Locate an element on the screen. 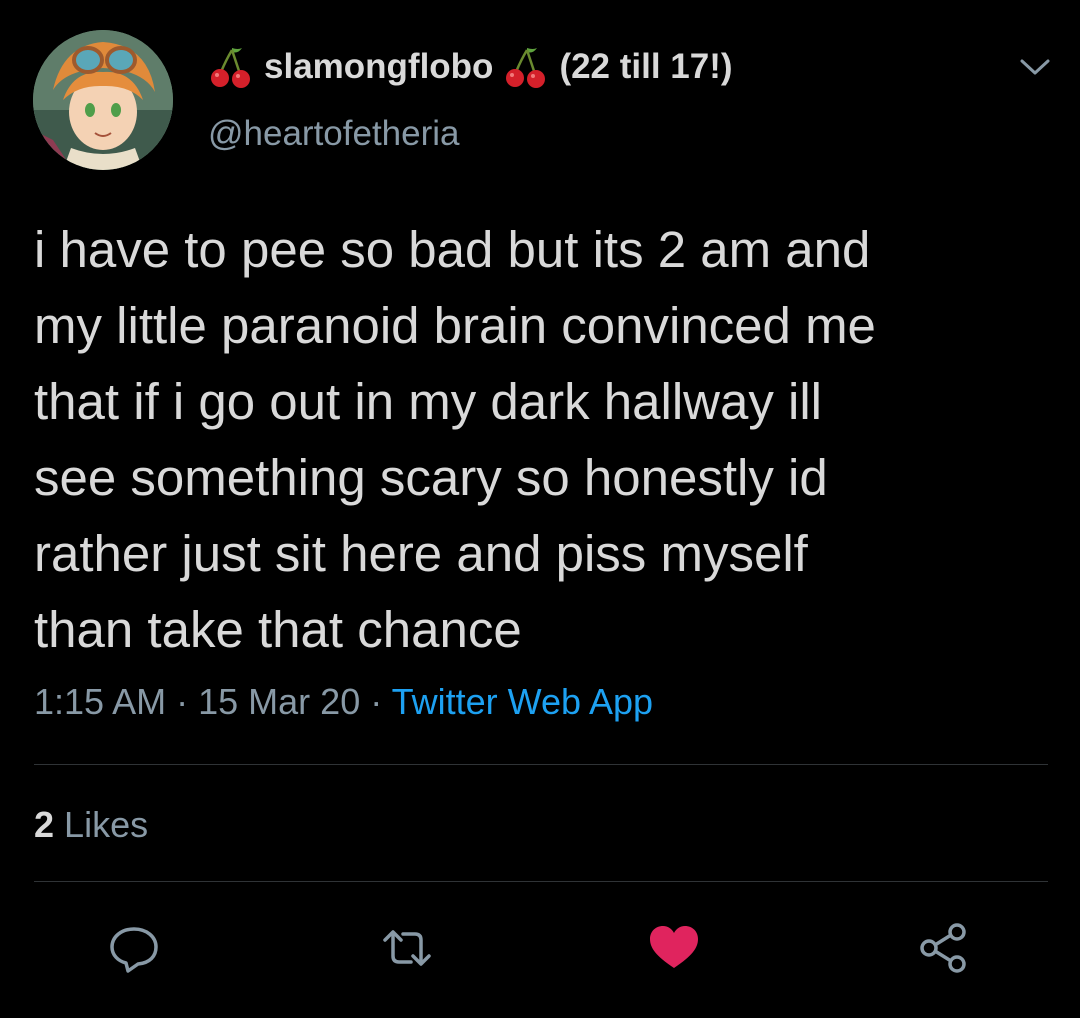 Image resolution: width=1080 pixels, height=1018 pixels. likes-stat: 2 Likes is located at coordinates (91, 825).